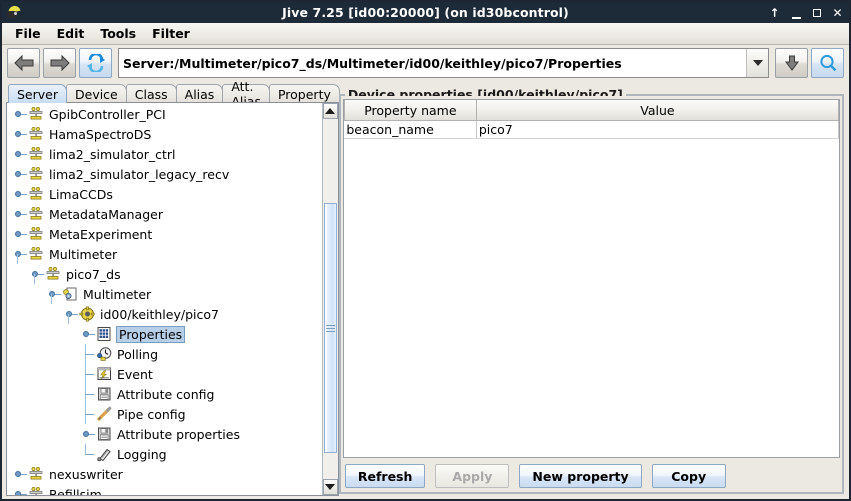  I want to click on tree-node-label: nexuswriter, so click(86, 474).